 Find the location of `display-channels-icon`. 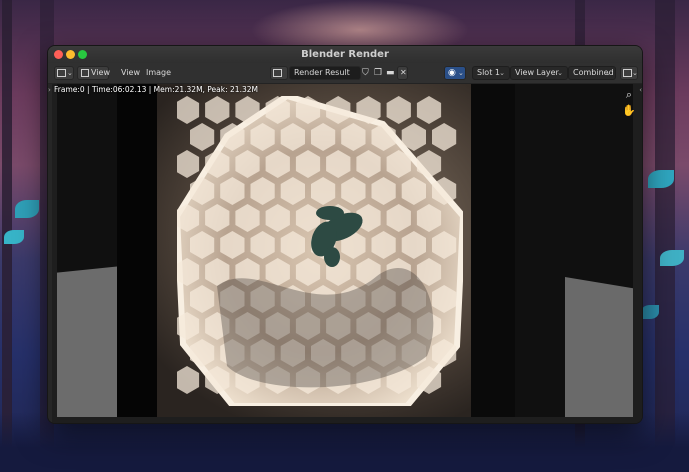

display-channels-icon is located at coordinates (627, 73).